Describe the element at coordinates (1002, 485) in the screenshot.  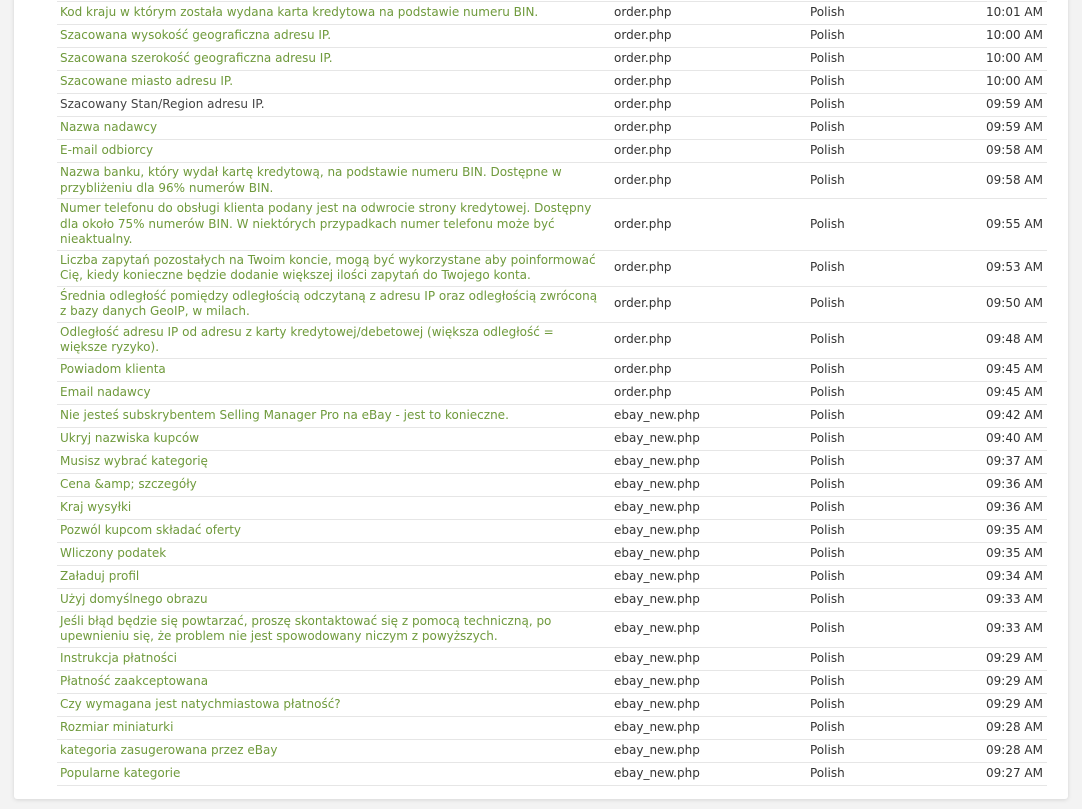
I see `time-cell: 09:36 AM` at that location.